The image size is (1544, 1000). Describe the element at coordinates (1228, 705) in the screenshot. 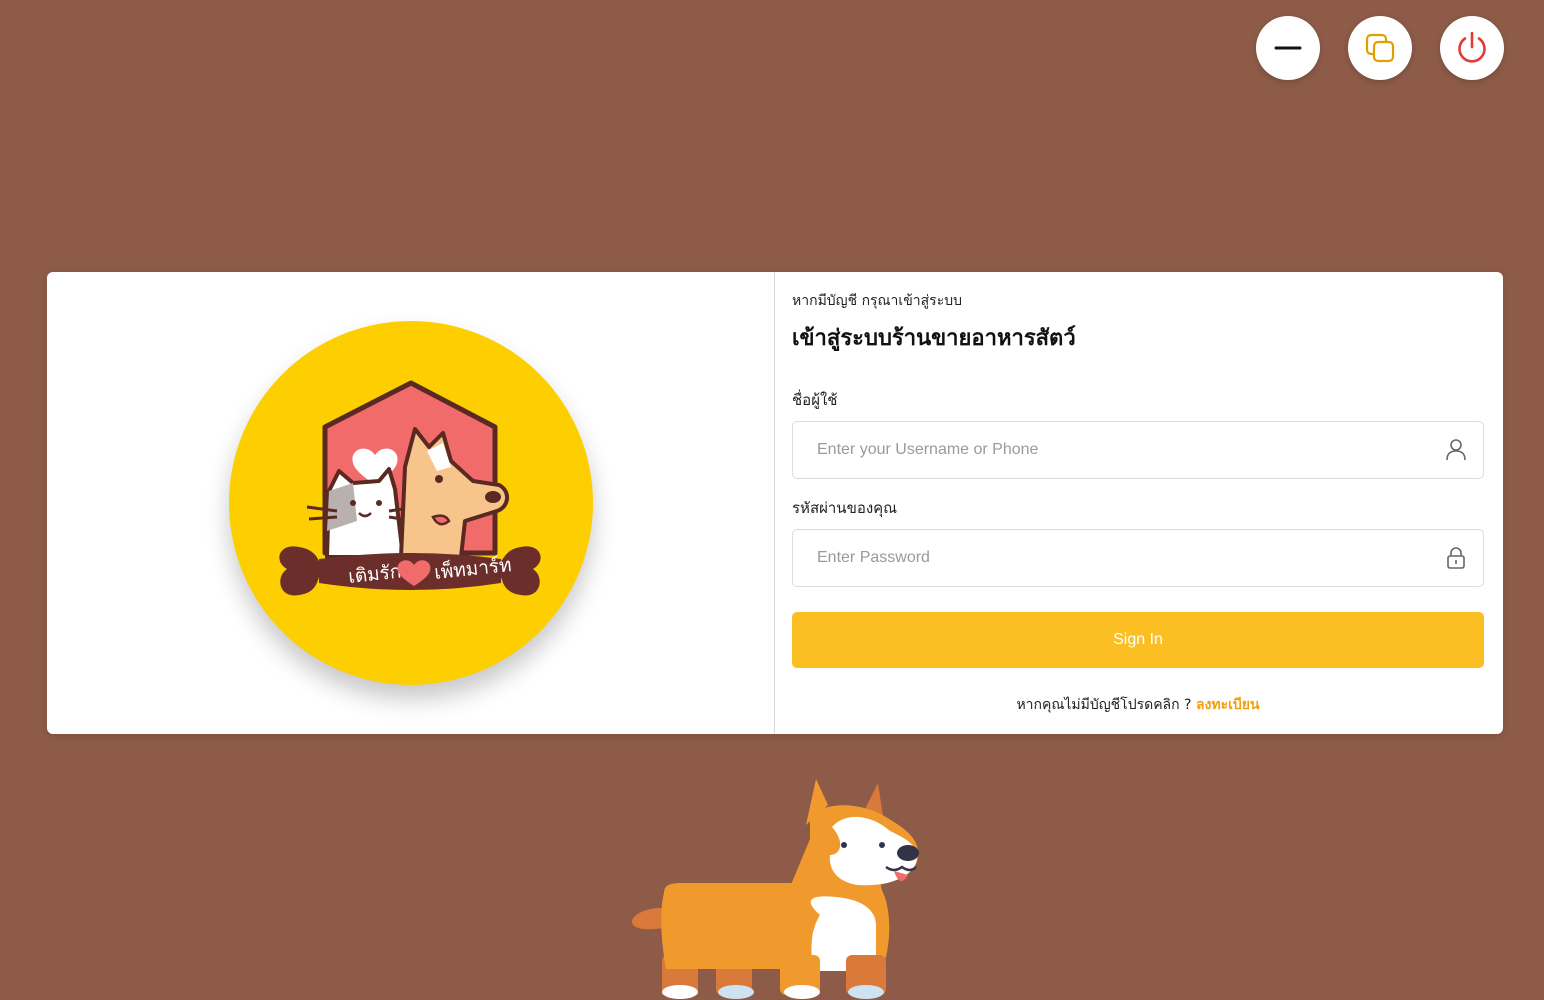

I see `register-link: ลงทะเบียน` at that location.